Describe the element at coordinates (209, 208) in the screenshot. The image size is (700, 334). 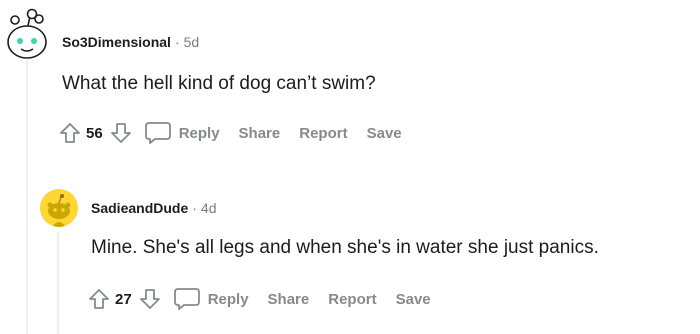
I see `timestamp: 4d` at that location.